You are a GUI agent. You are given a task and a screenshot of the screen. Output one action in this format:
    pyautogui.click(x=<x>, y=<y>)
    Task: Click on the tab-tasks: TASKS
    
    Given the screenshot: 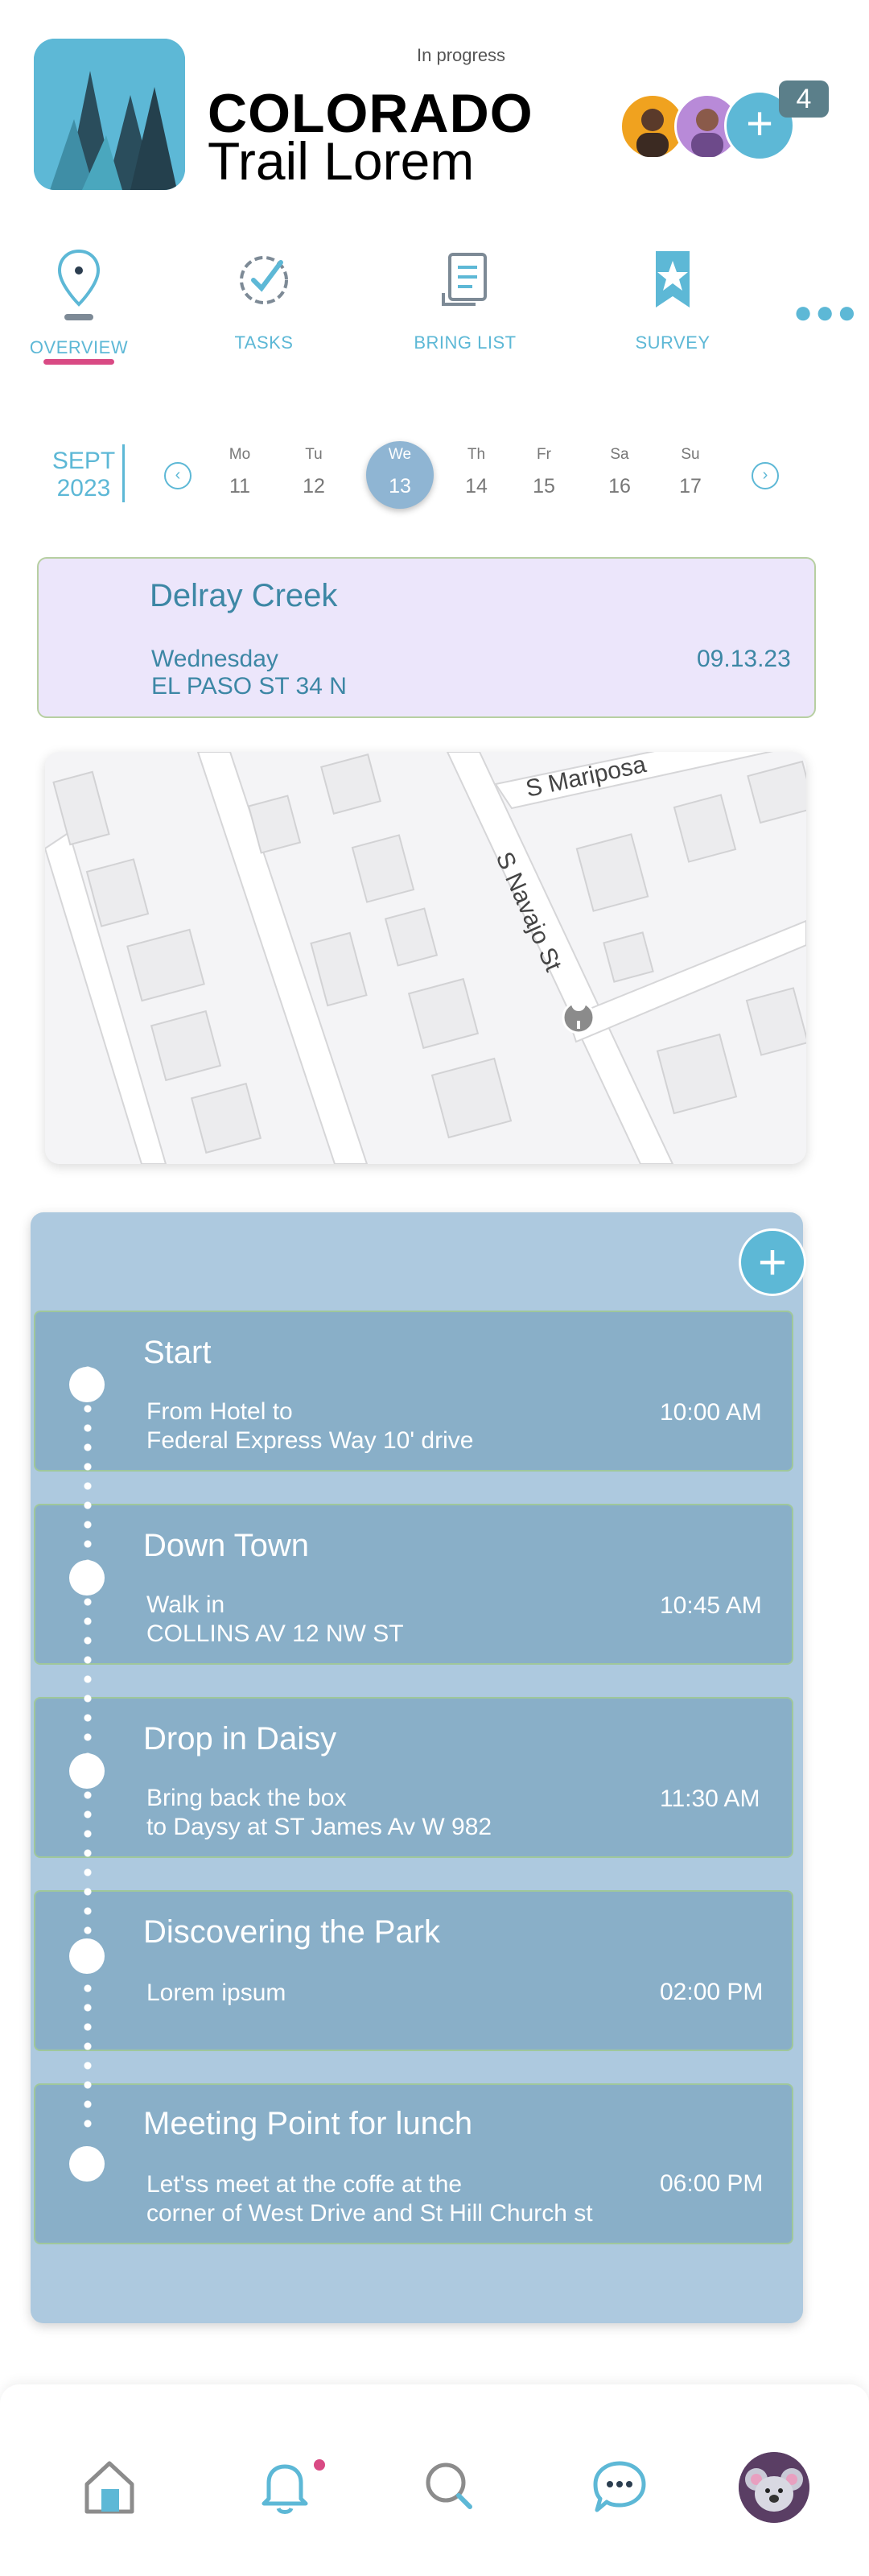 What is the action you would take?
    pyautogui.click(x=264, y=300)
    